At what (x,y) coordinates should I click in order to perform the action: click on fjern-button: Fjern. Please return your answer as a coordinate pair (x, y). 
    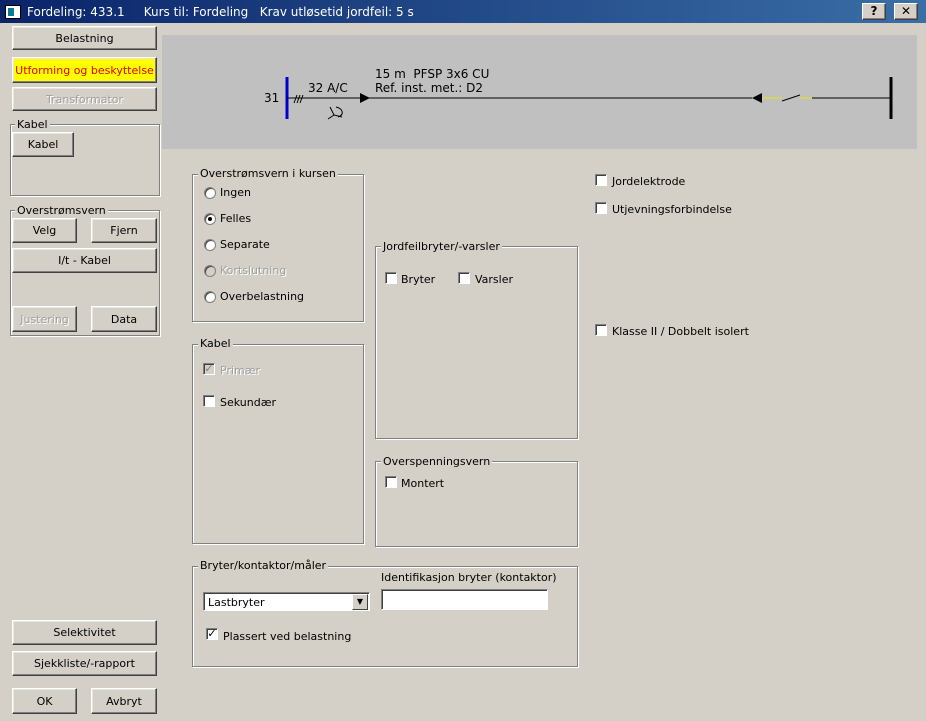
    Looking at the image, I should click on (124, 230).